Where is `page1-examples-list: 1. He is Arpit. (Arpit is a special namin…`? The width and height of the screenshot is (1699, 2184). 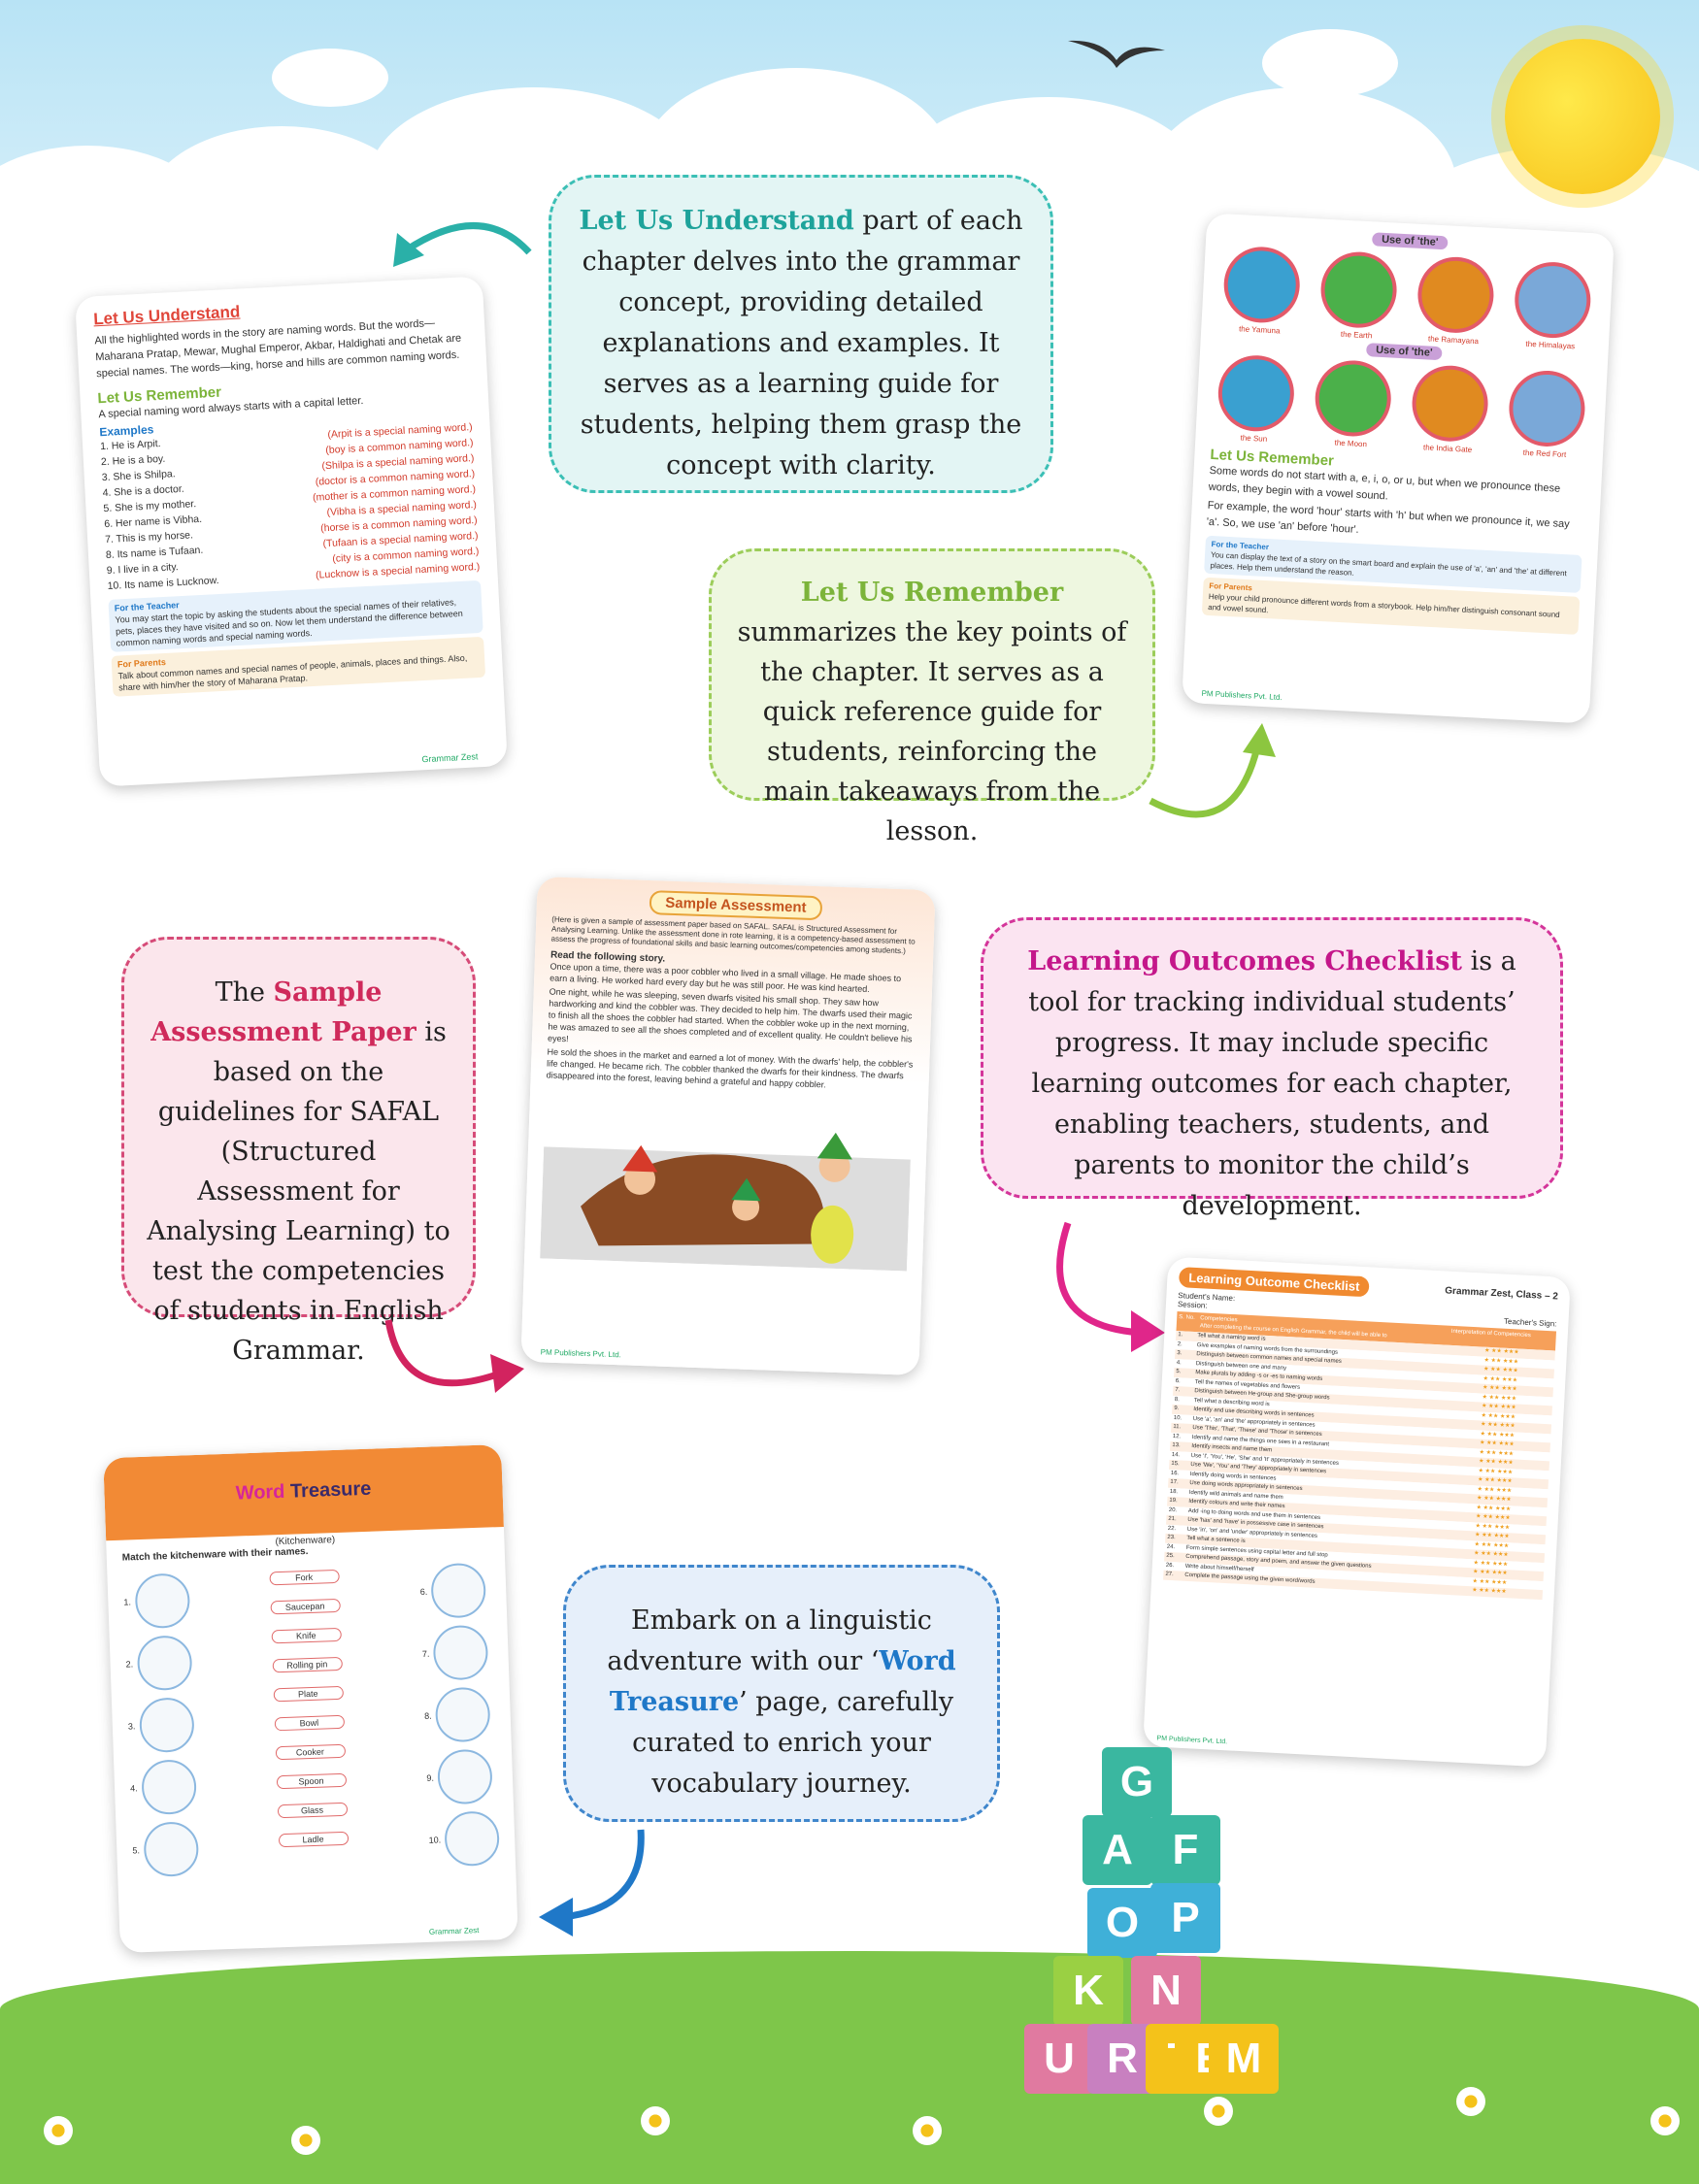 page1-examples-list: 1. He is Arpit. (Arpit is a special namin… is located at coordinates (290, 506).